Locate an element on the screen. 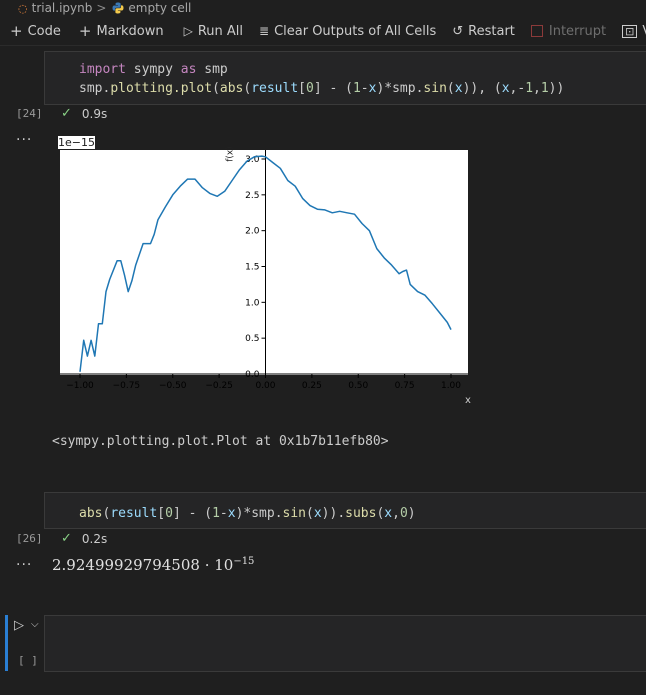  add-code-button: + Code is located at coordinates (35, 31).